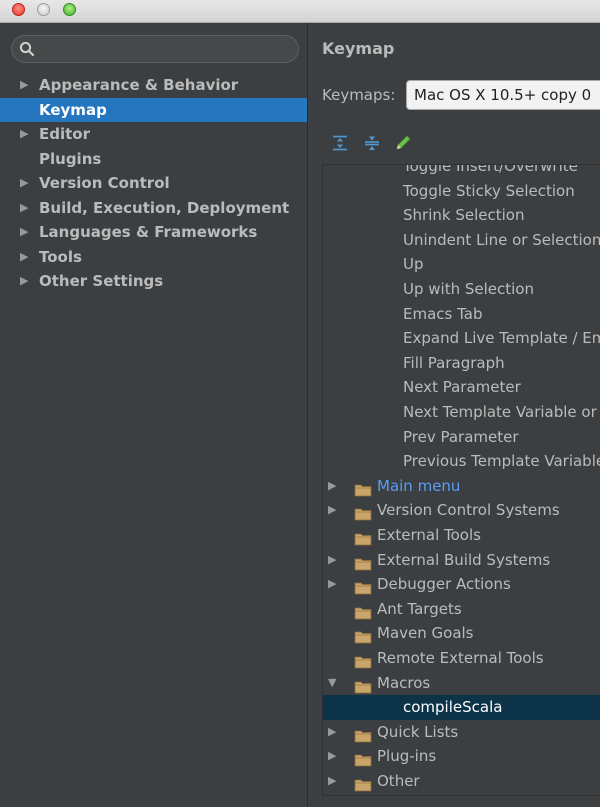 This screenshot has height=807, width=600. What do you see at coordinates (418, 731) in the screenshot?
I see `tree-row-label: Quick Lists` at bounding box center [418, 731].